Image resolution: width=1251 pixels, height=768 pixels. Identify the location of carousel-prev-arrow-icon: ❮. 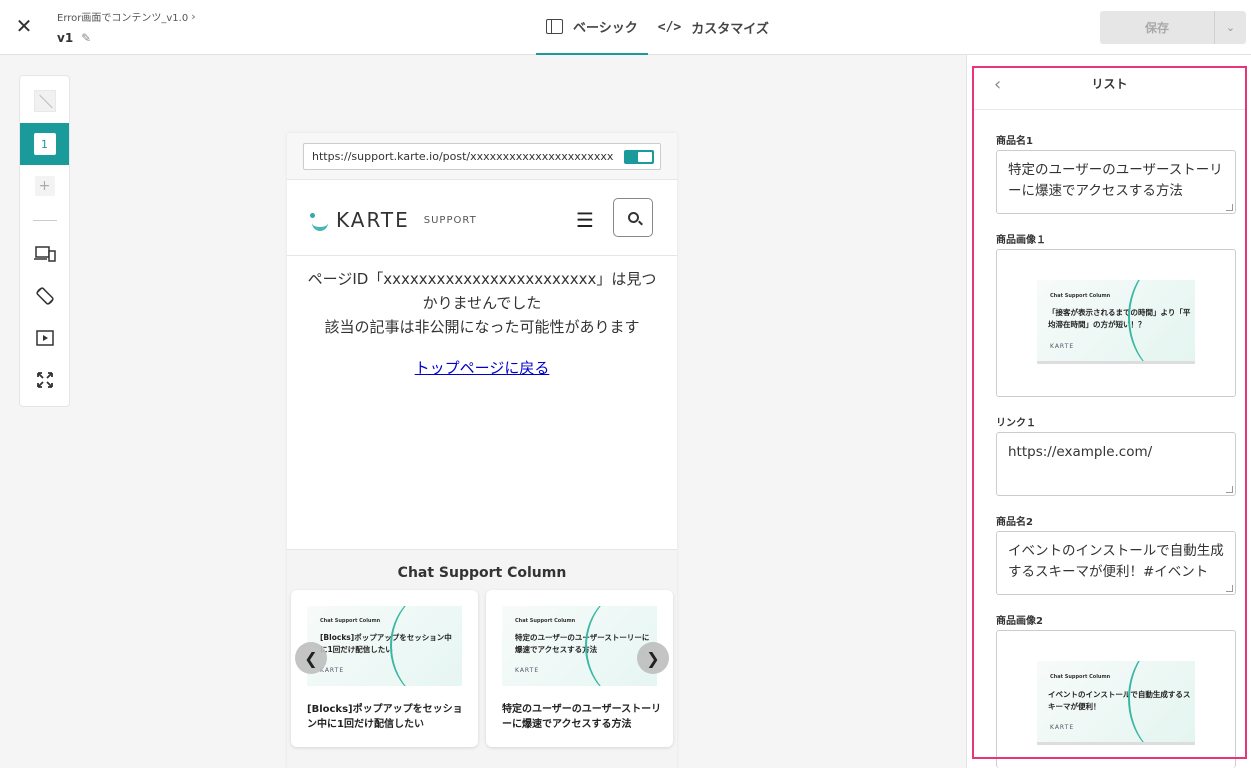
(311, 658).